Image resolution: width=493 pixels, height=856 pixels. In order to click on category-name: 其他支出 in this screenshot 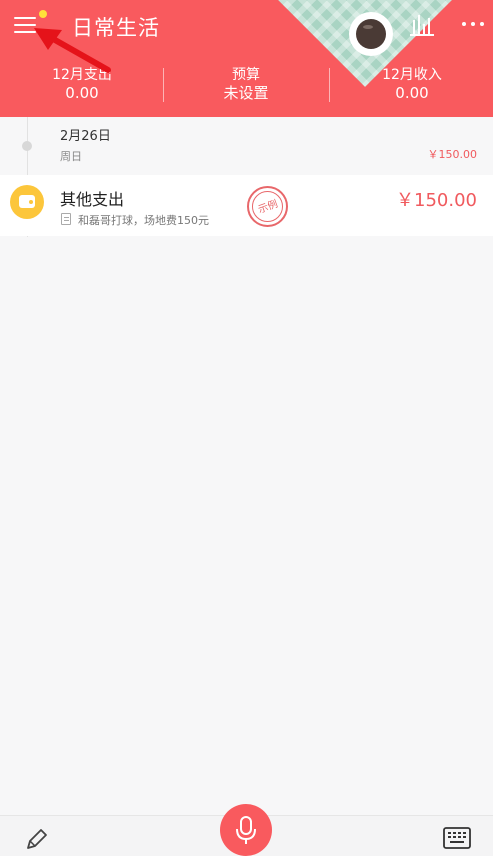, I will do `click(92, 199)`.